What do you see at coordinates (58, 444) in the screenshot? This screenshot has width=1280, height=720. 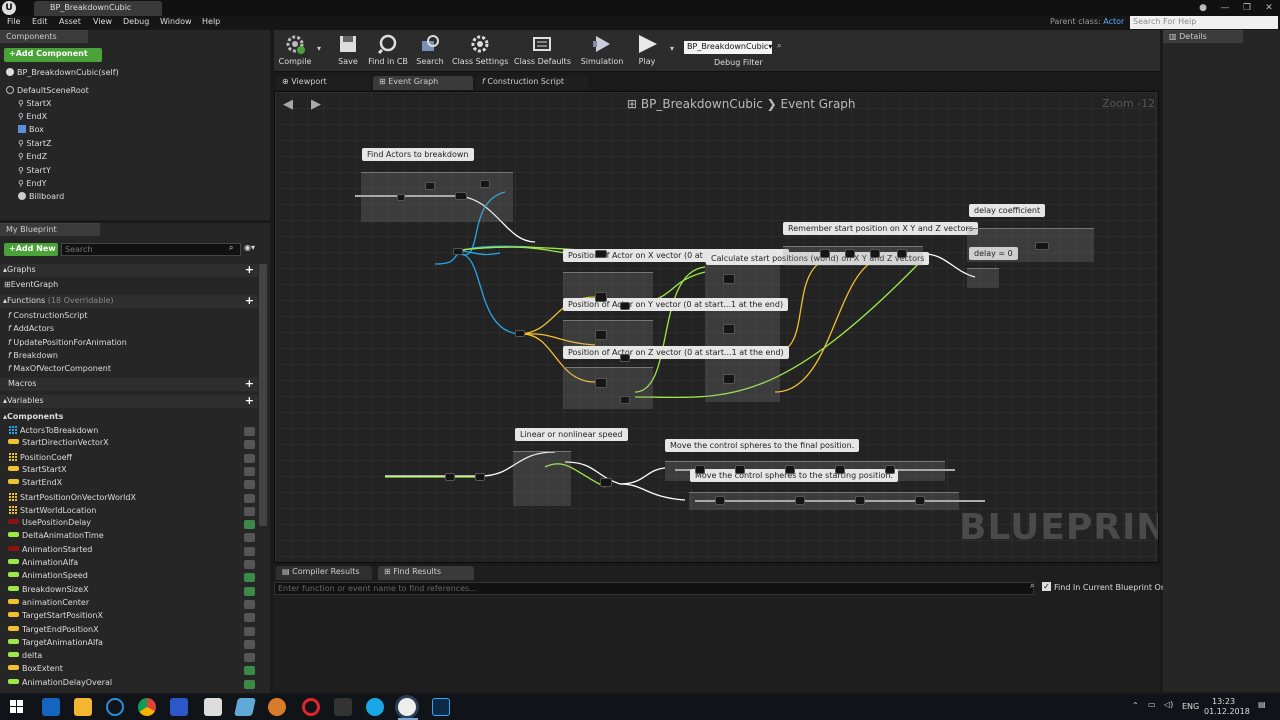 I see `variable-item: StartDirectionVectorX` at bounding box center [58, 444].